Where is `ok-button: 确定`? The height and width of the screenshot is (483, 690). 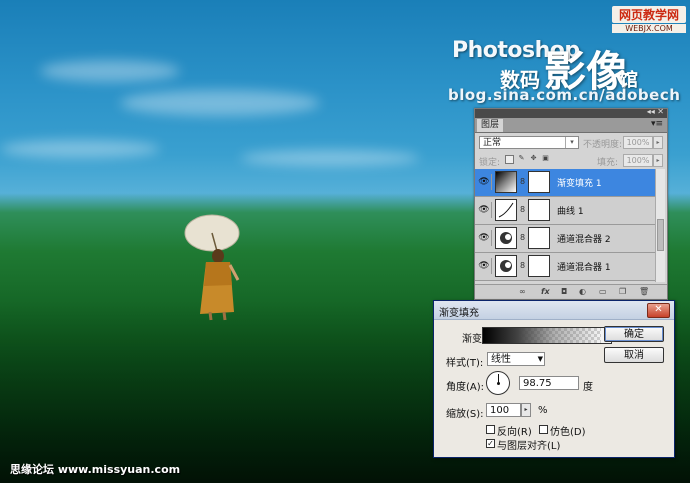 ok-button: 确定 is located at coordinates (634, 334).